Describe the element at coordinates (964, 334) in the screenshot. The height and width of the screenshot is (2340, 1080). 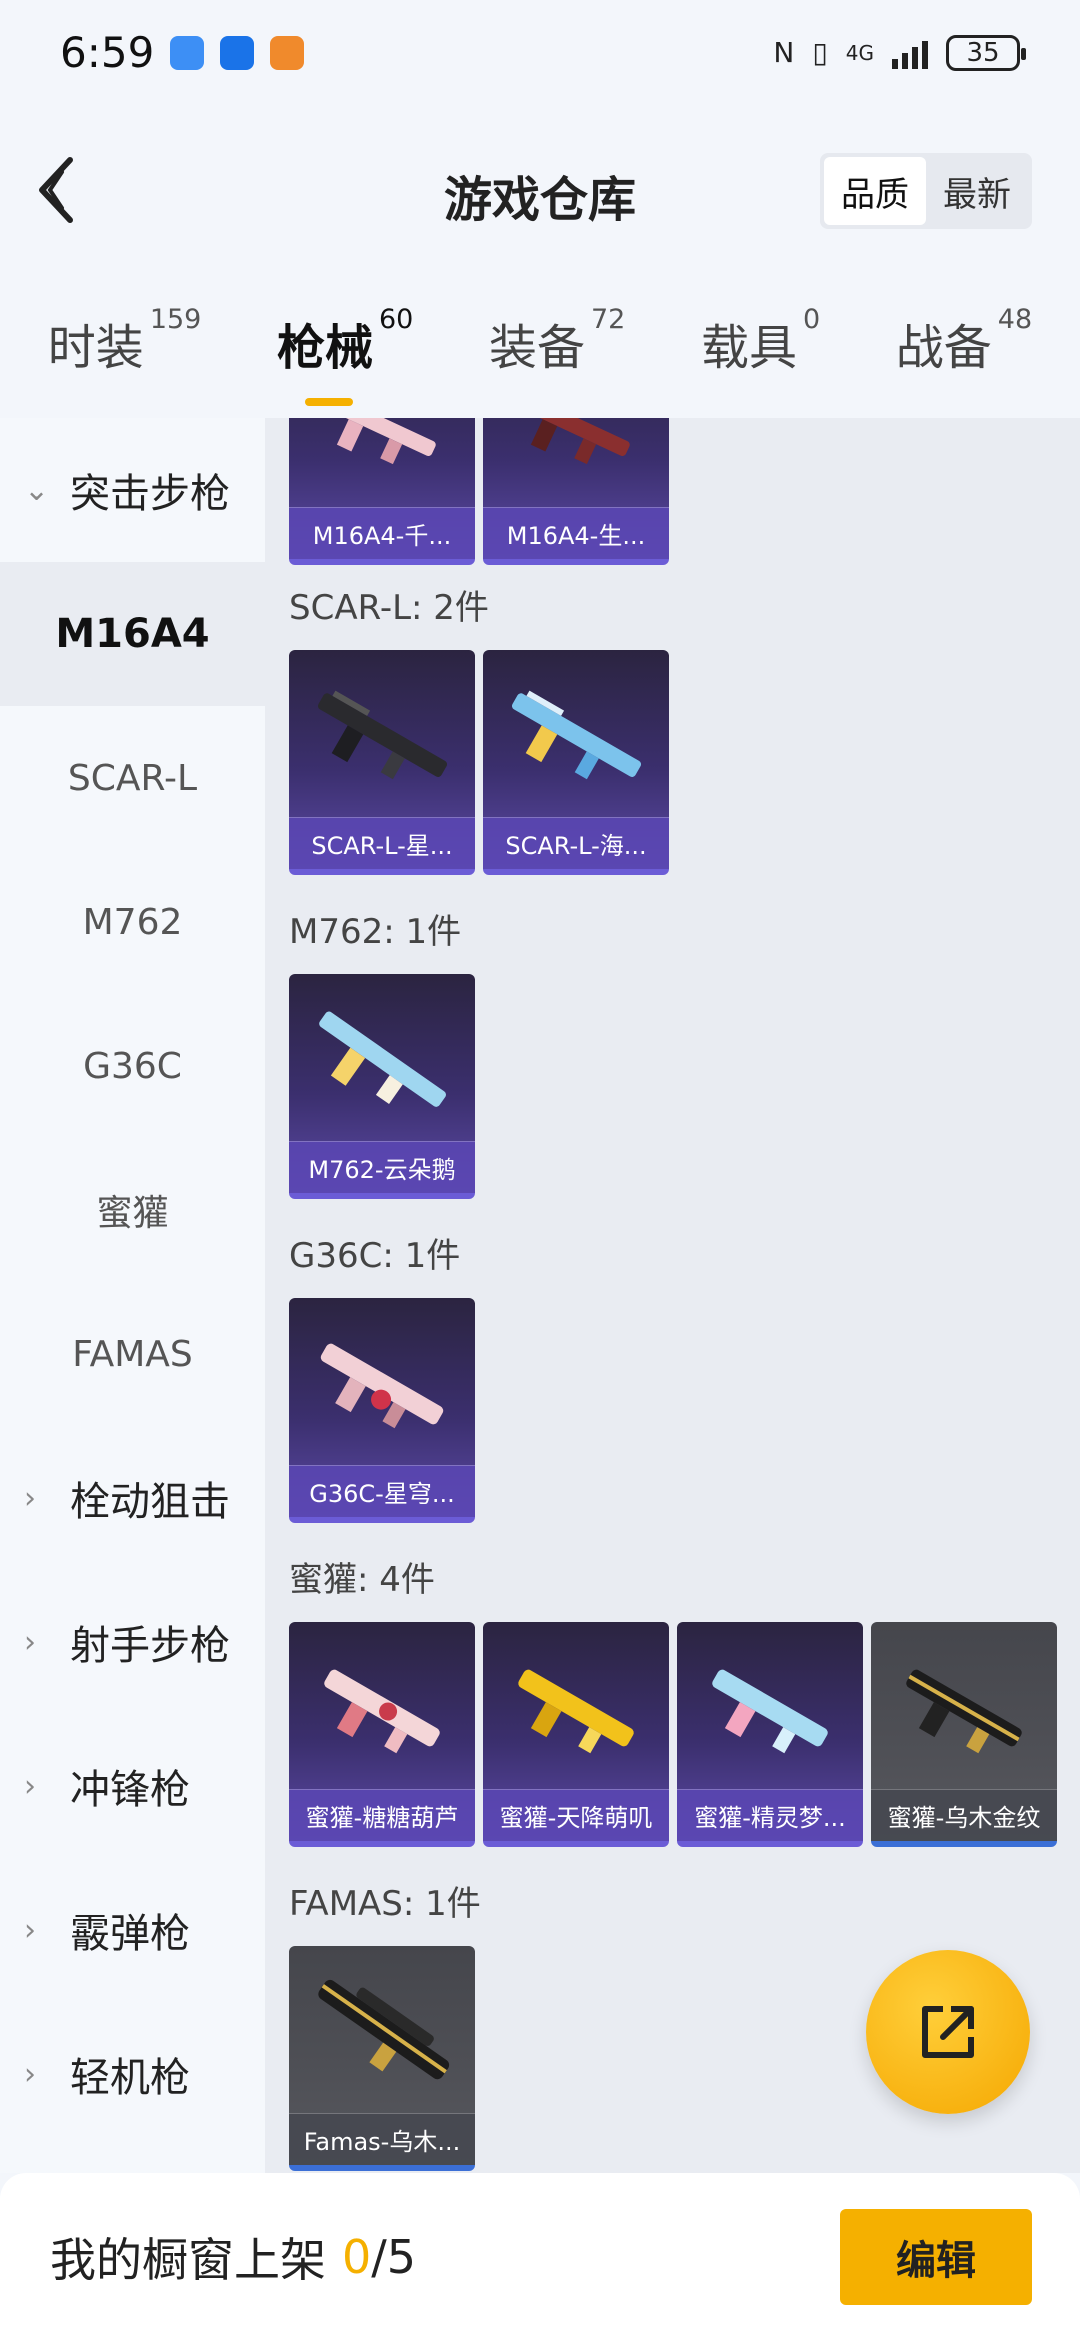
I see `tab-supplies: 战备 48` at that location.